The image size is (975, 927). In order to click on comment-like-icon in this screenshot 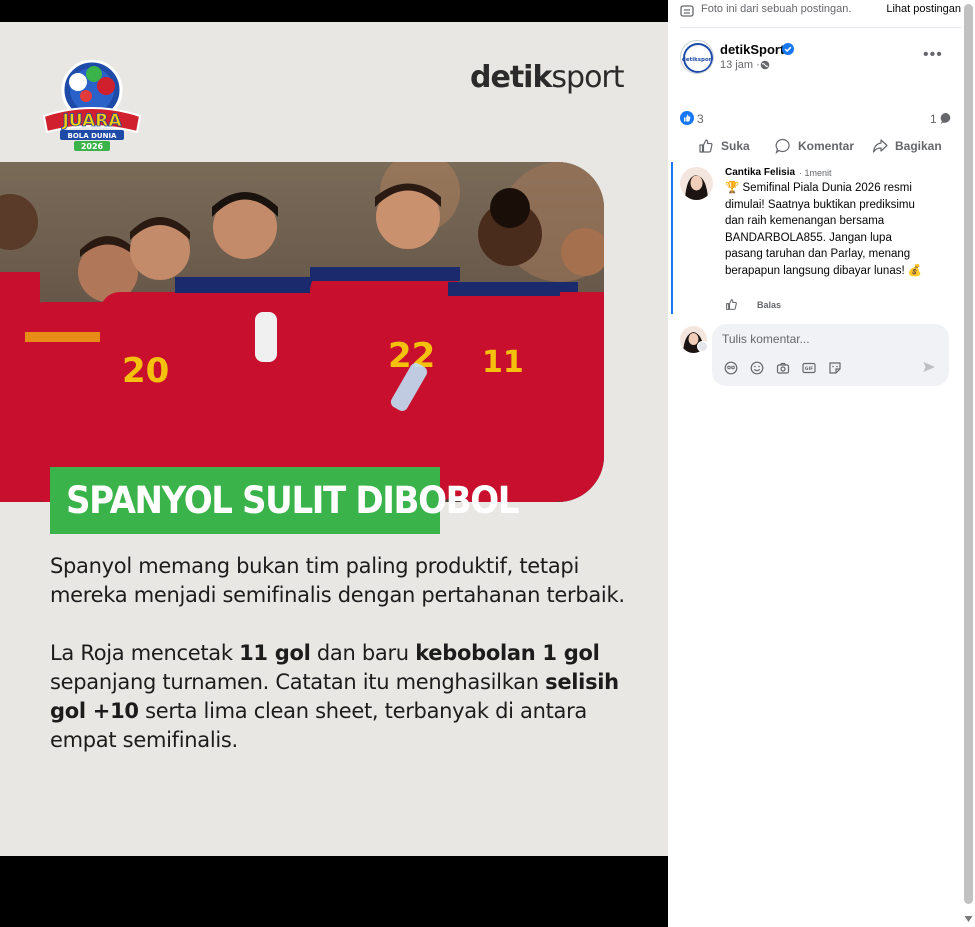, I will do `click(731, 304)`.